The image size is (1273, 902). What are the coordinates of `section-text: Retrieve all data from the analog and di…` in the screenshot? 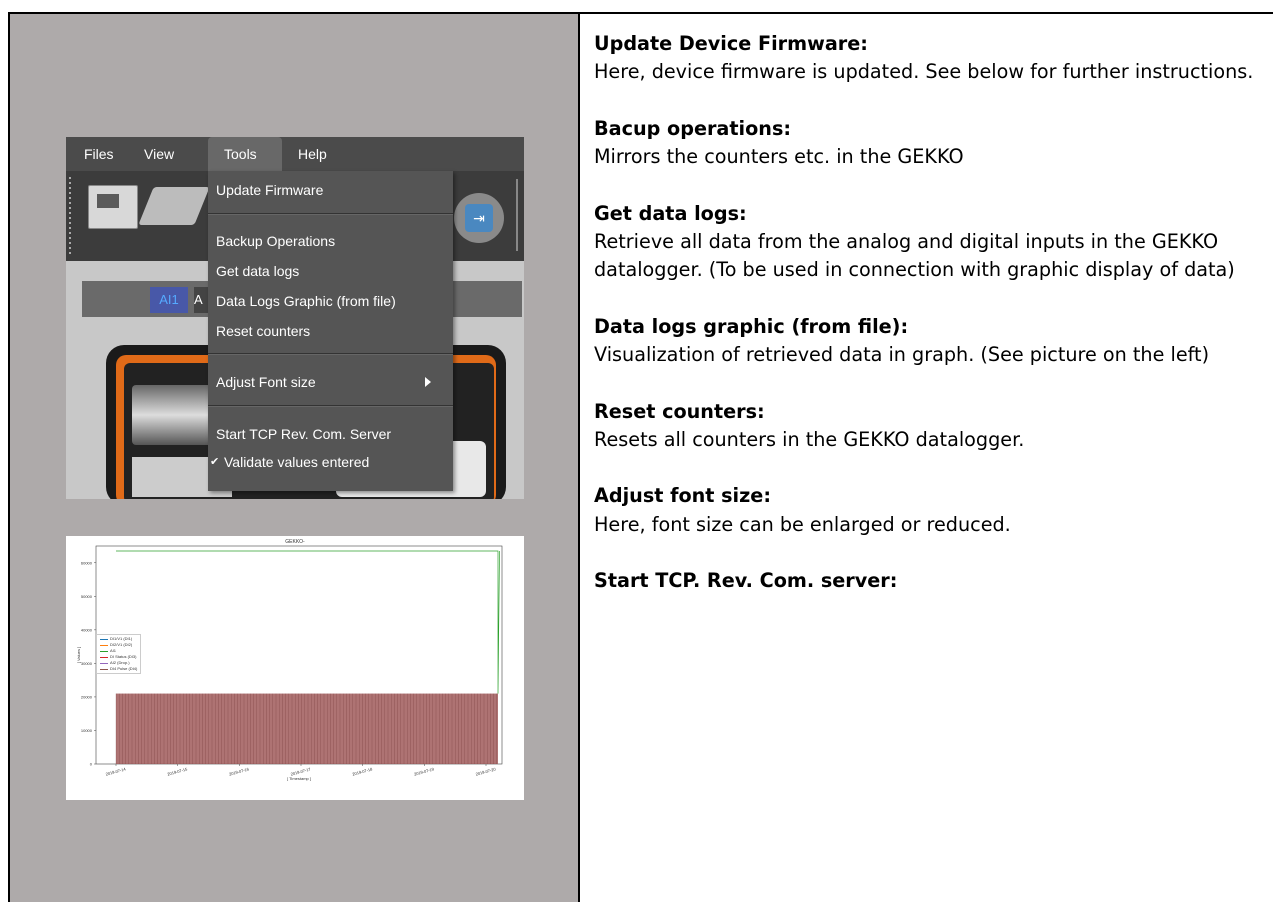 It's located at (914, 256).